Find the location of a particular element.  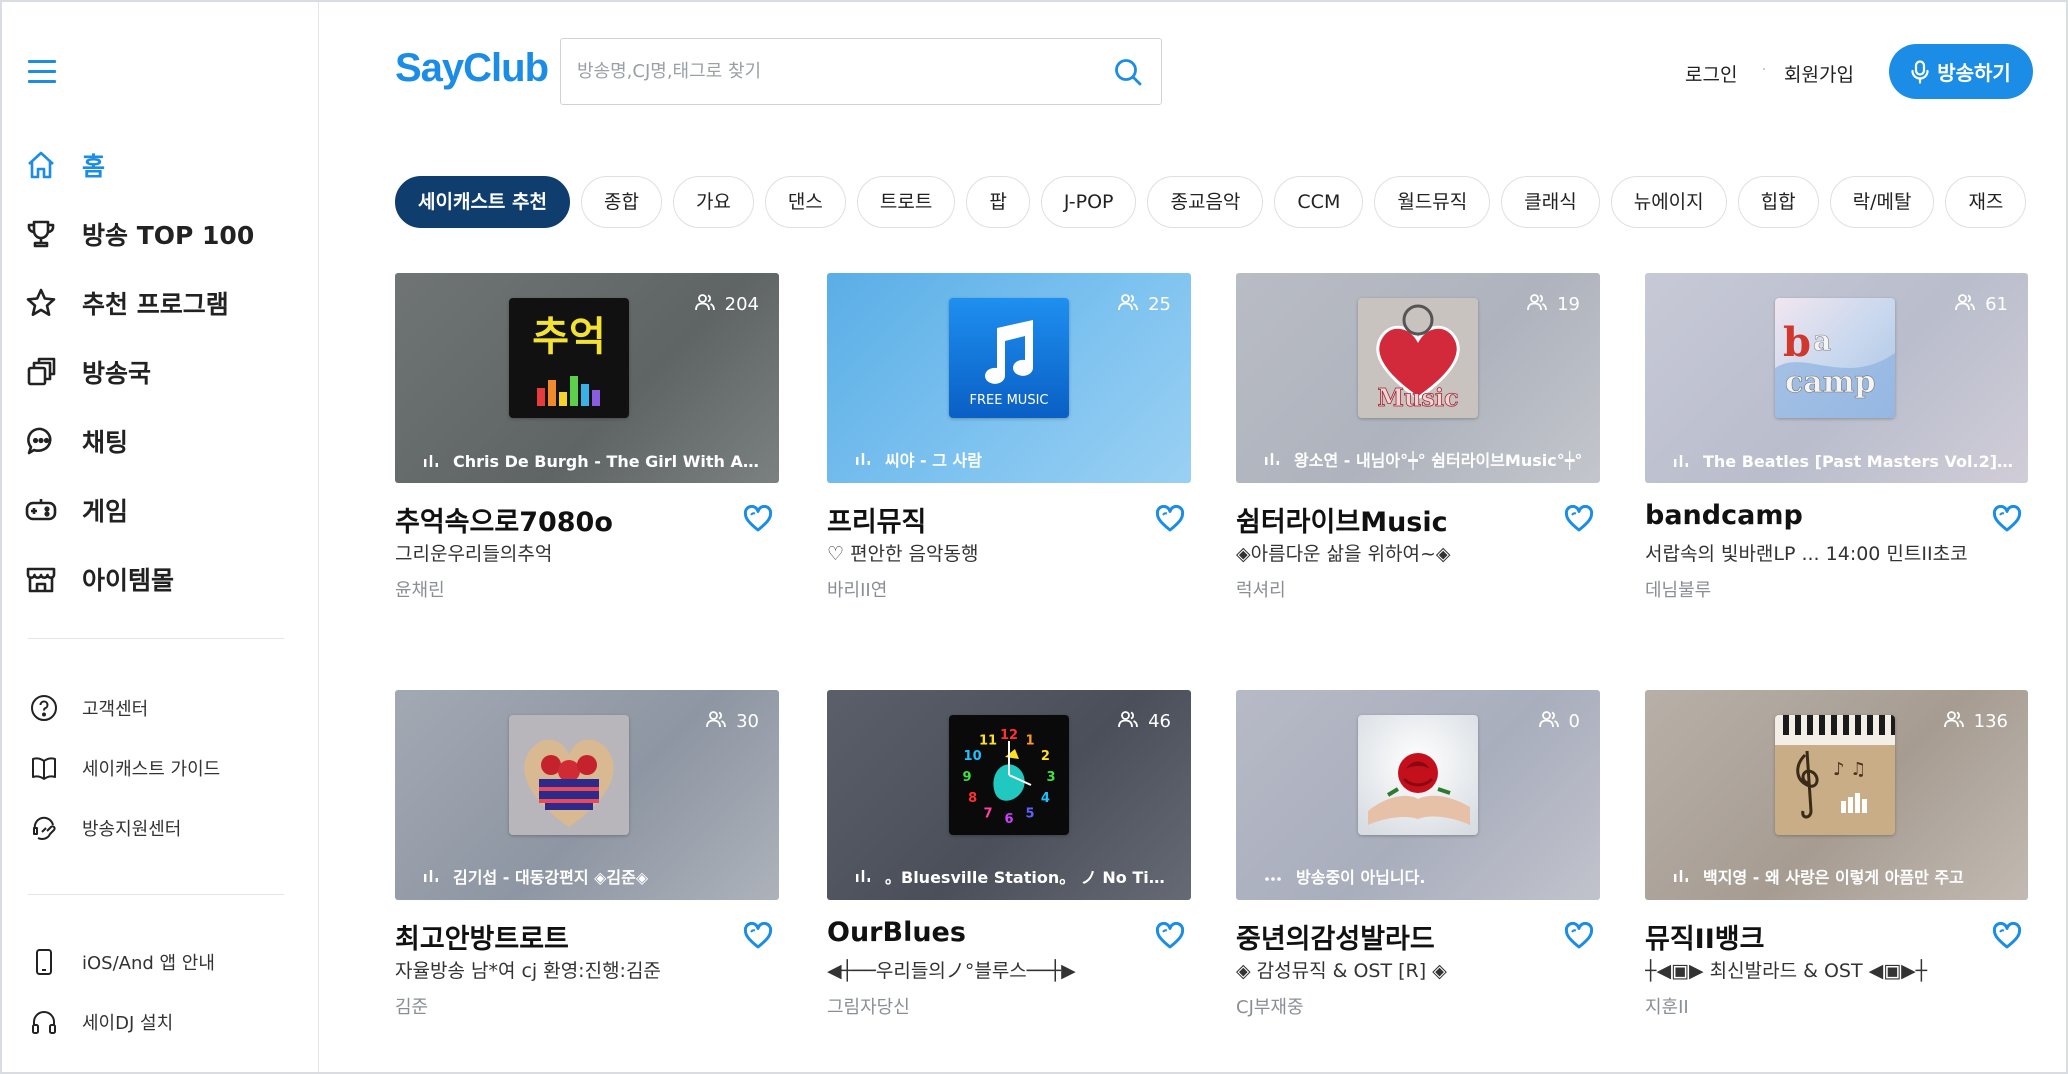

broadcast-title: 쉼터라이브Music is located at coordinates (1342, 519).